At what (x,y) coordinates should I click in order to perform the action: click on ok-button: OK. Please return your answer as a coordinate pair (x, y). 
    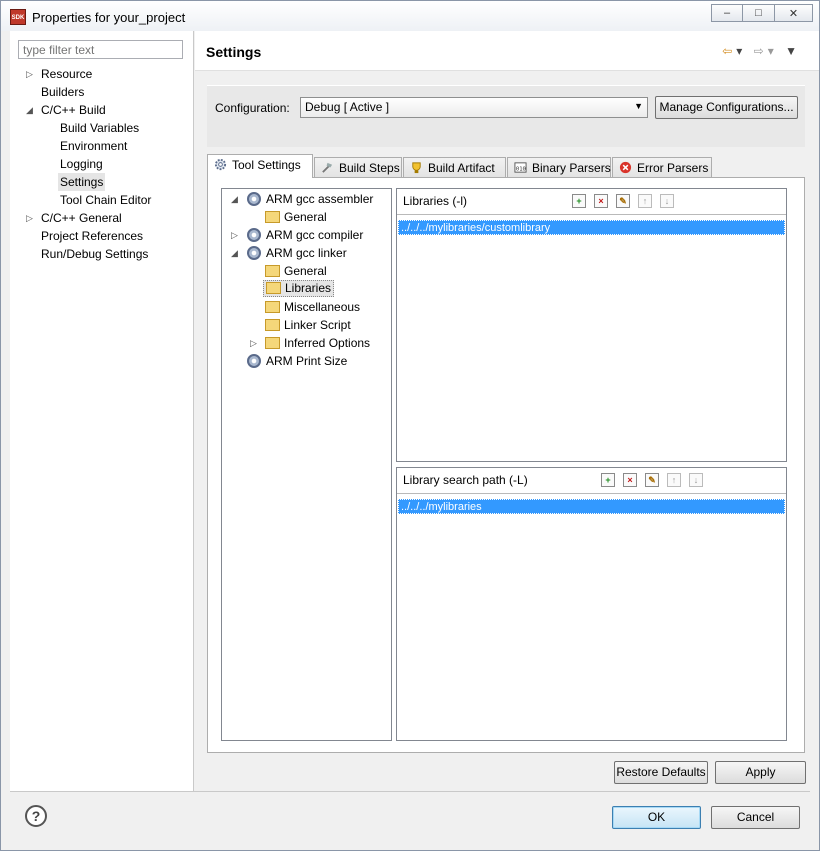
    Looking at the image, I should click on (656, 817).